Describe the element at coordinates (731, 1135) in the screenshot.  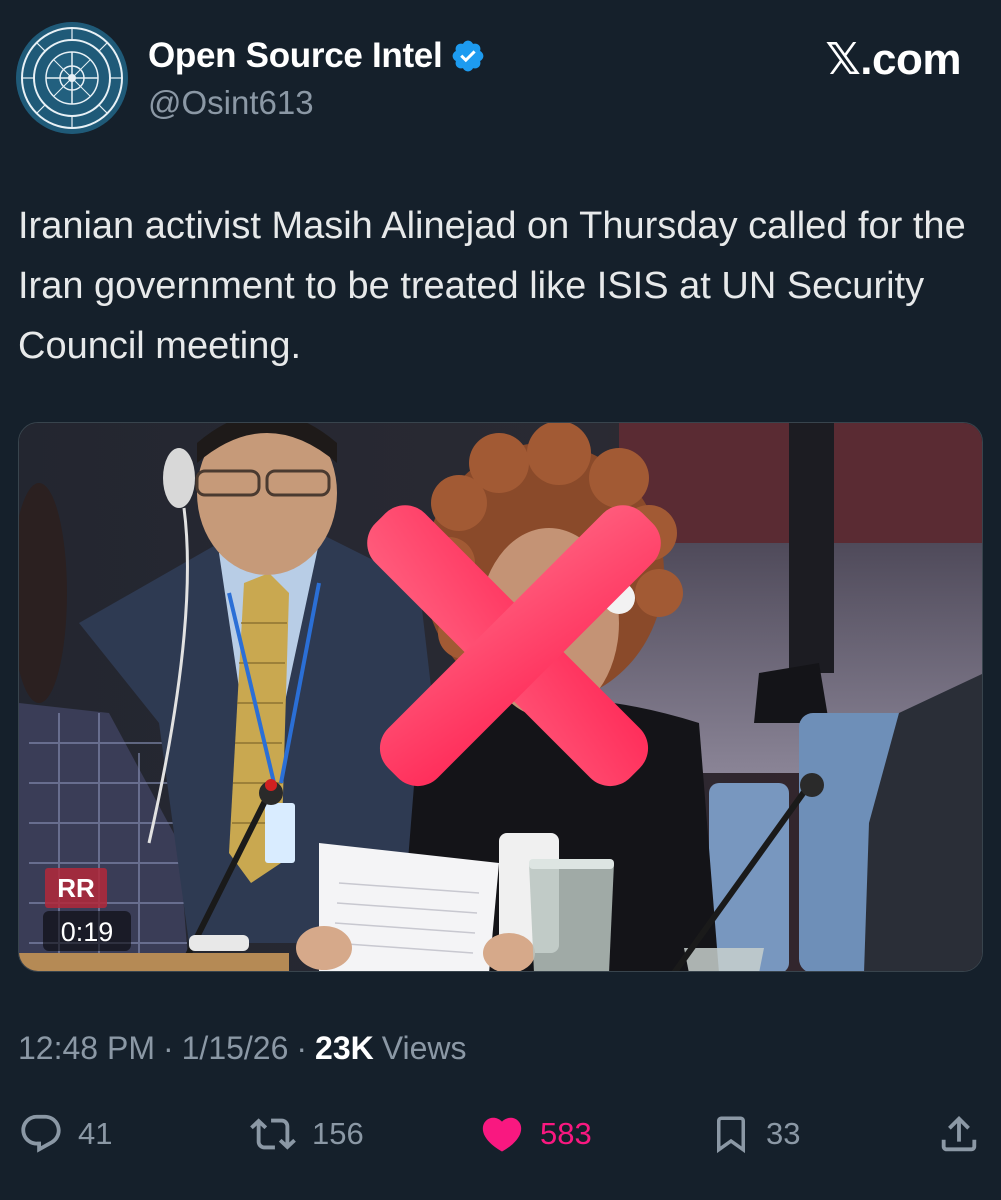
I see `bookmark-icon` at that location.